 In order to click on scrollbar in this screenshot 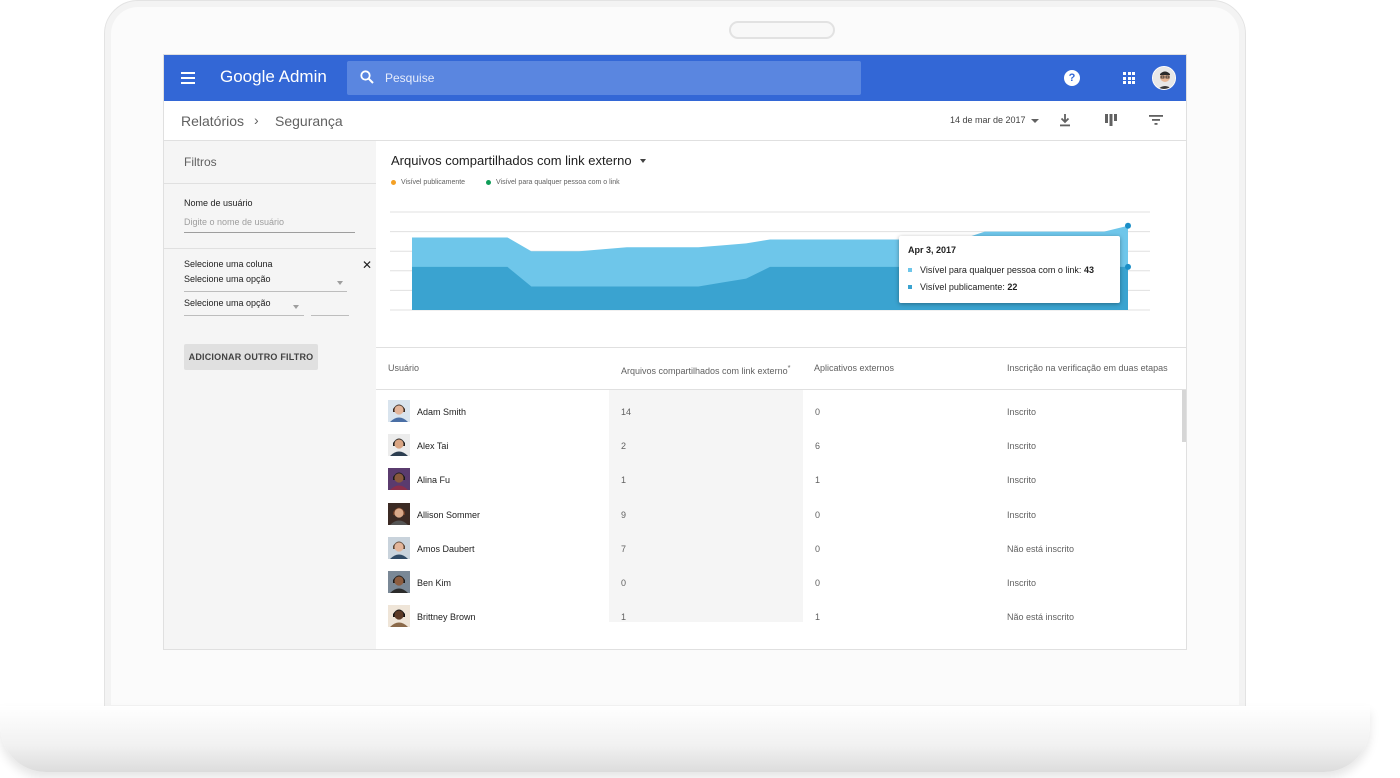, I will do `click(1184, 416)`.